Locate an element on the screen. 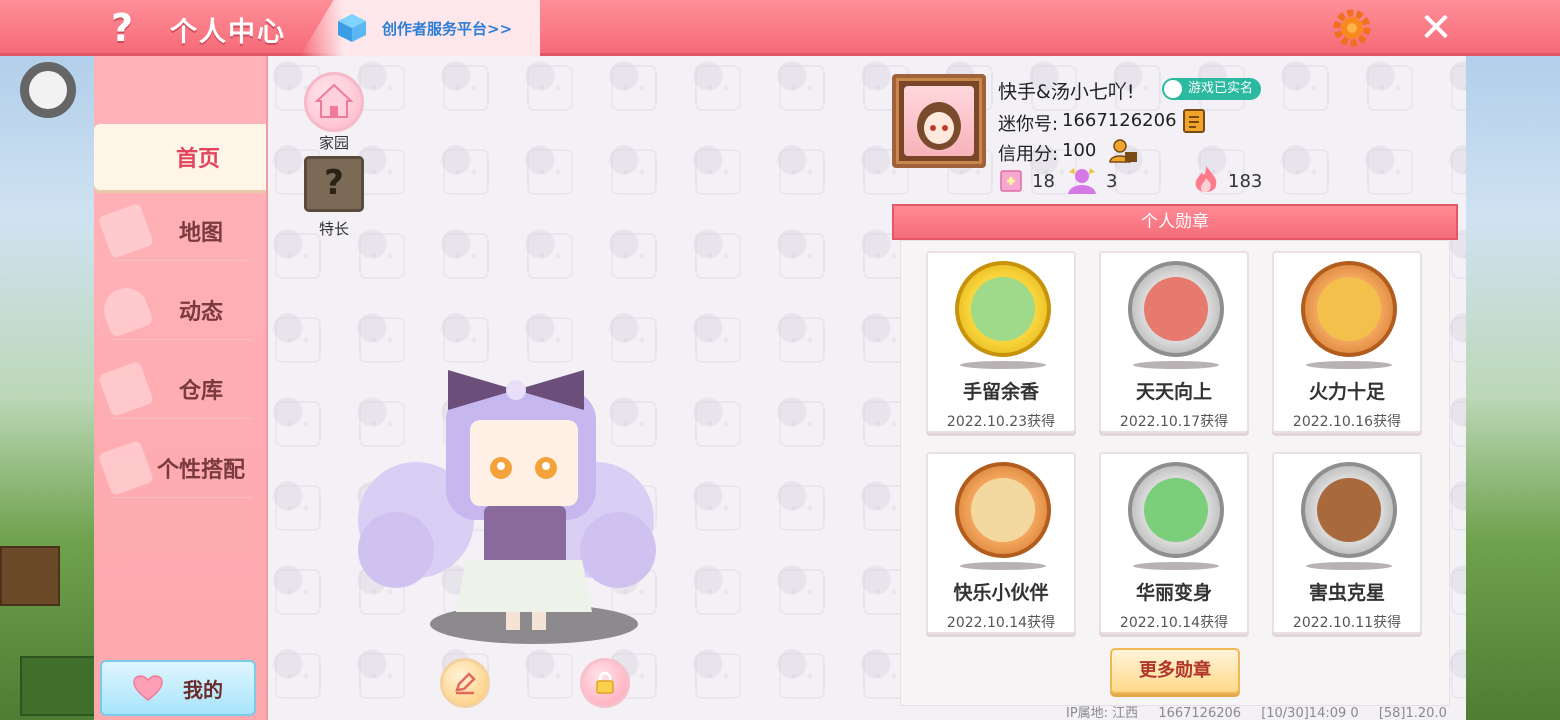 The image size is (1560, 720). pencil-icon is located at coordinates (465, 683).